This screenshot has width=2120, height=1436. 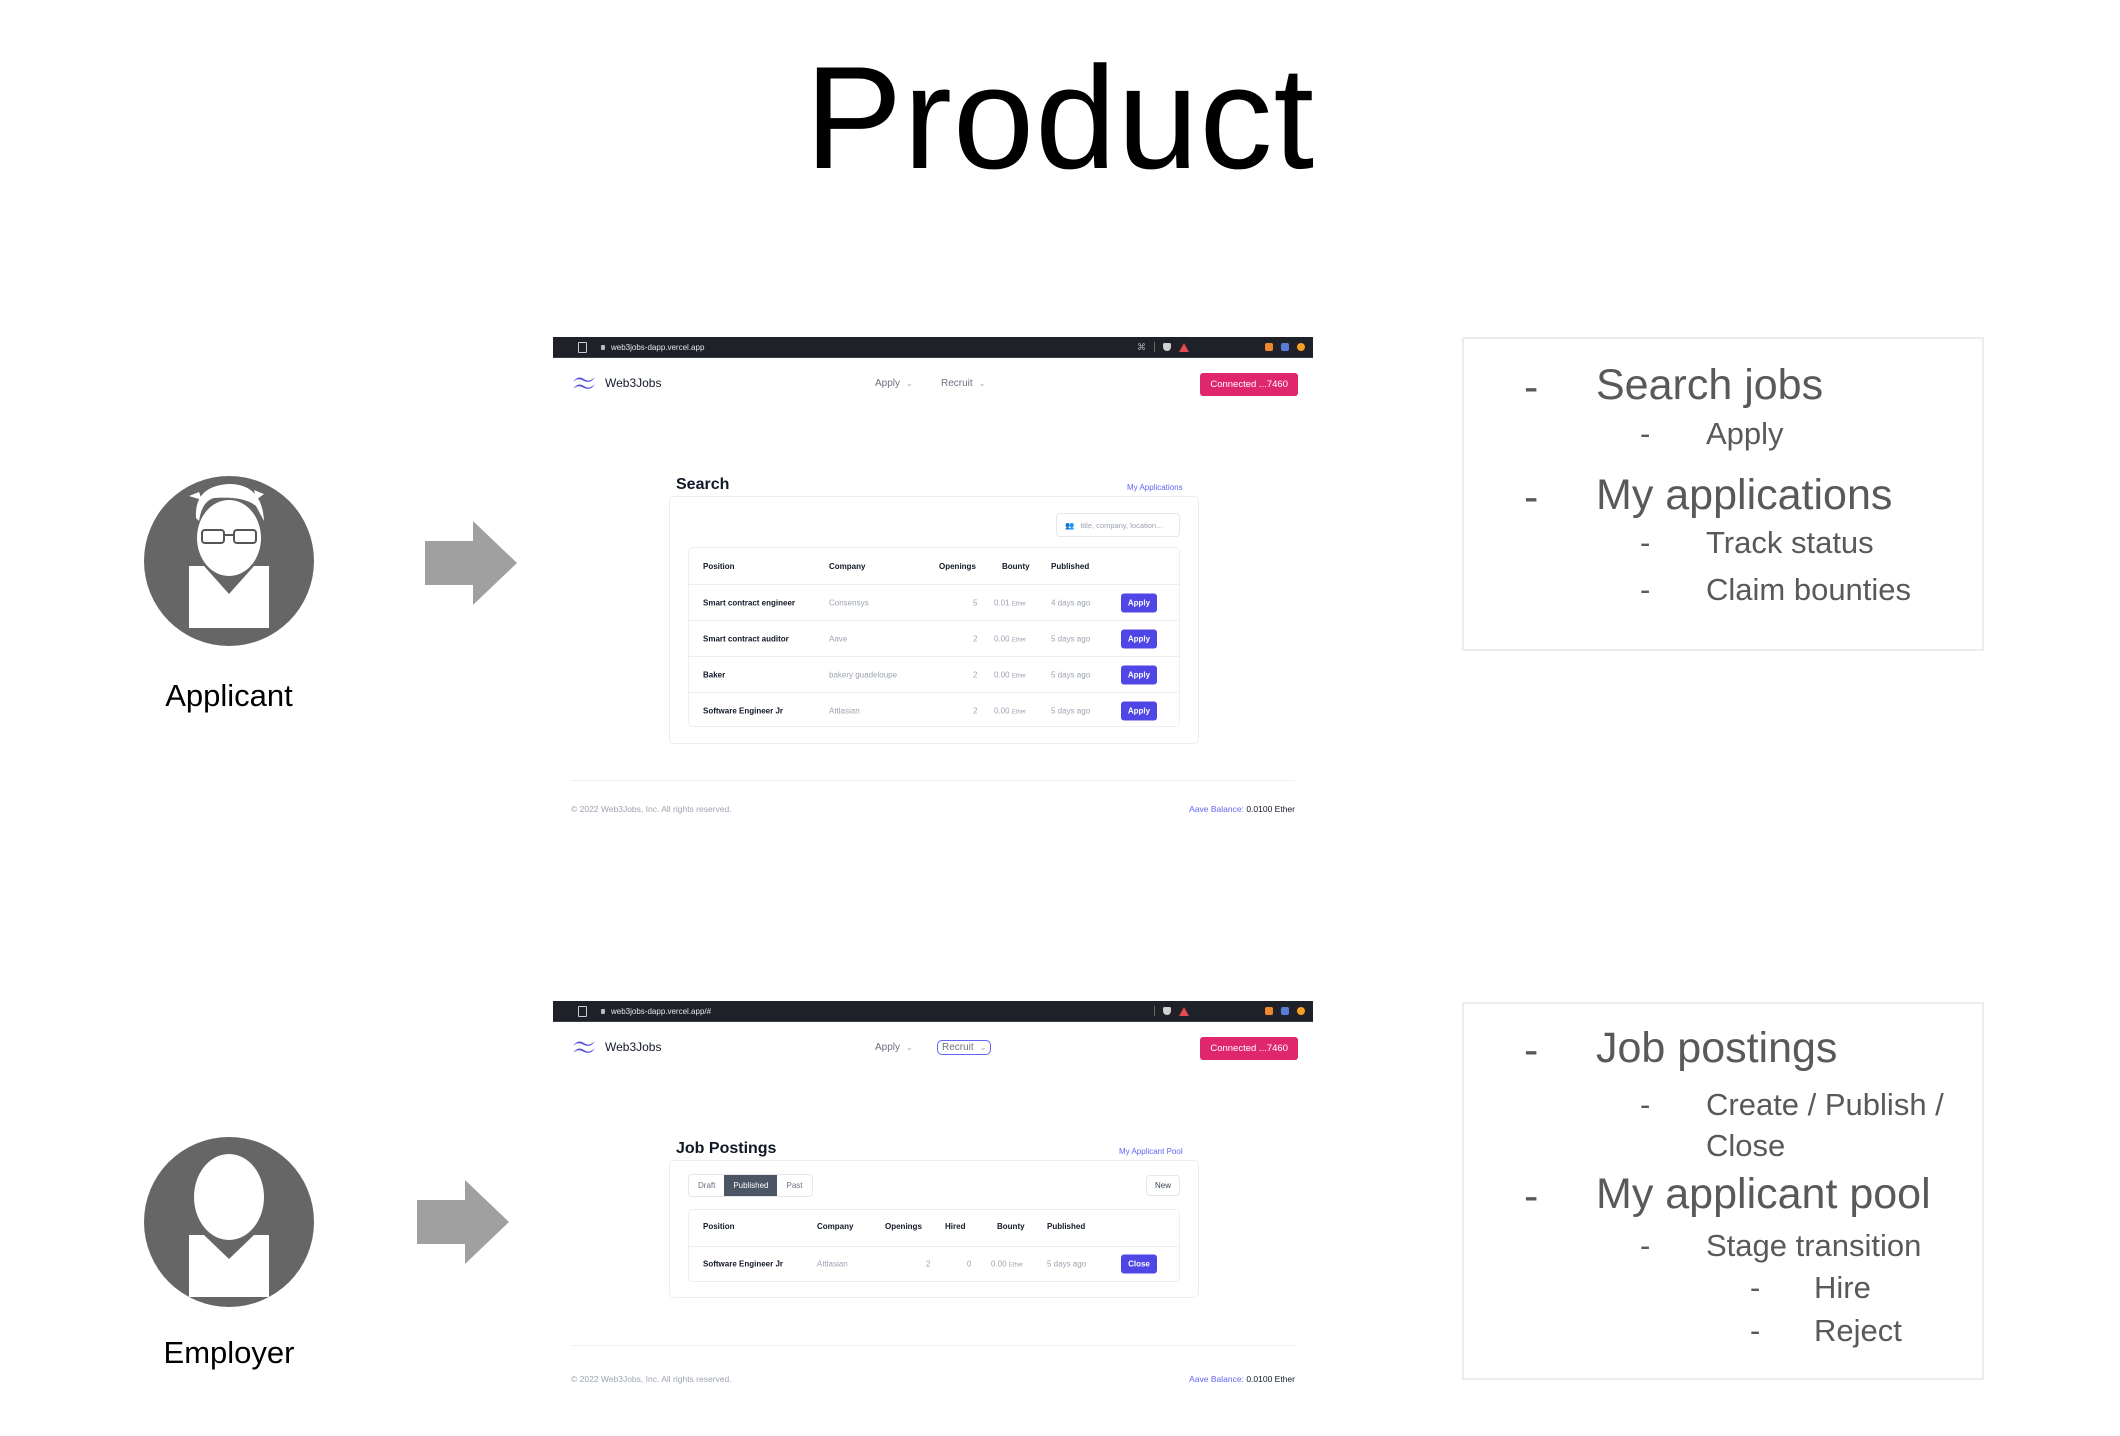 I want to click on feature-item-level-2: Apply, so click(x=1745, y=433).